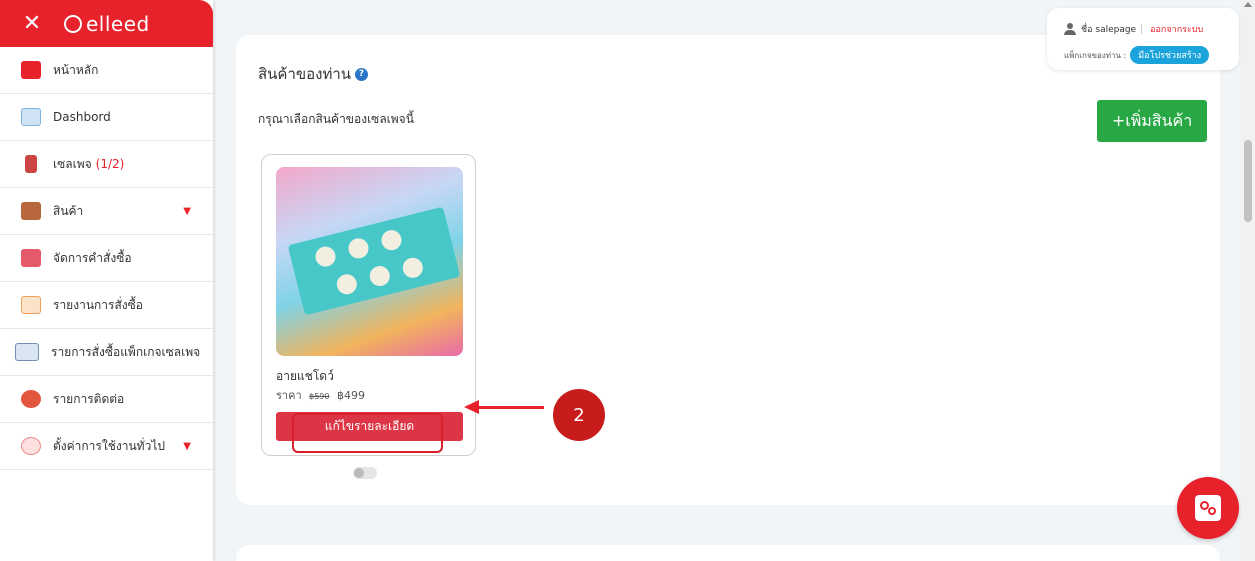 The image size is (1255, 561). I want to click on add-product-button: +เพิ่มสินค้า, so click(1152, 121).